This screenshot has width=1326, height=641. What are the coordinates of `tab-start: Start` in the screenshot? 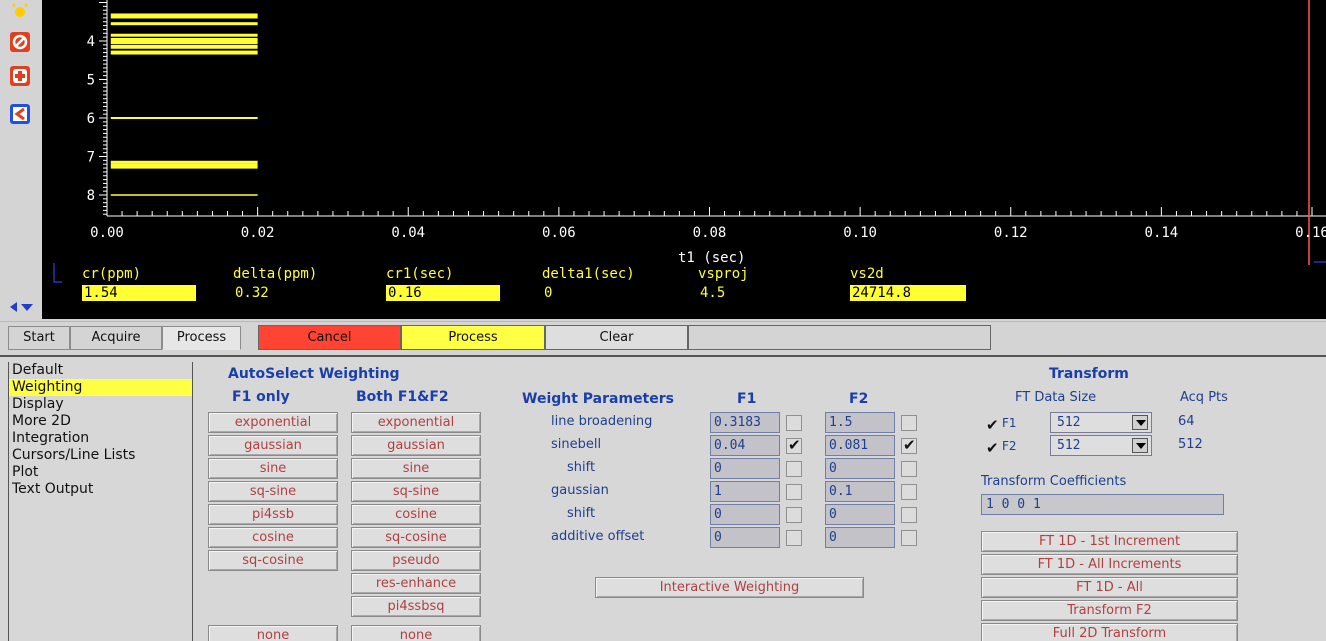 It's located at (39, 338).